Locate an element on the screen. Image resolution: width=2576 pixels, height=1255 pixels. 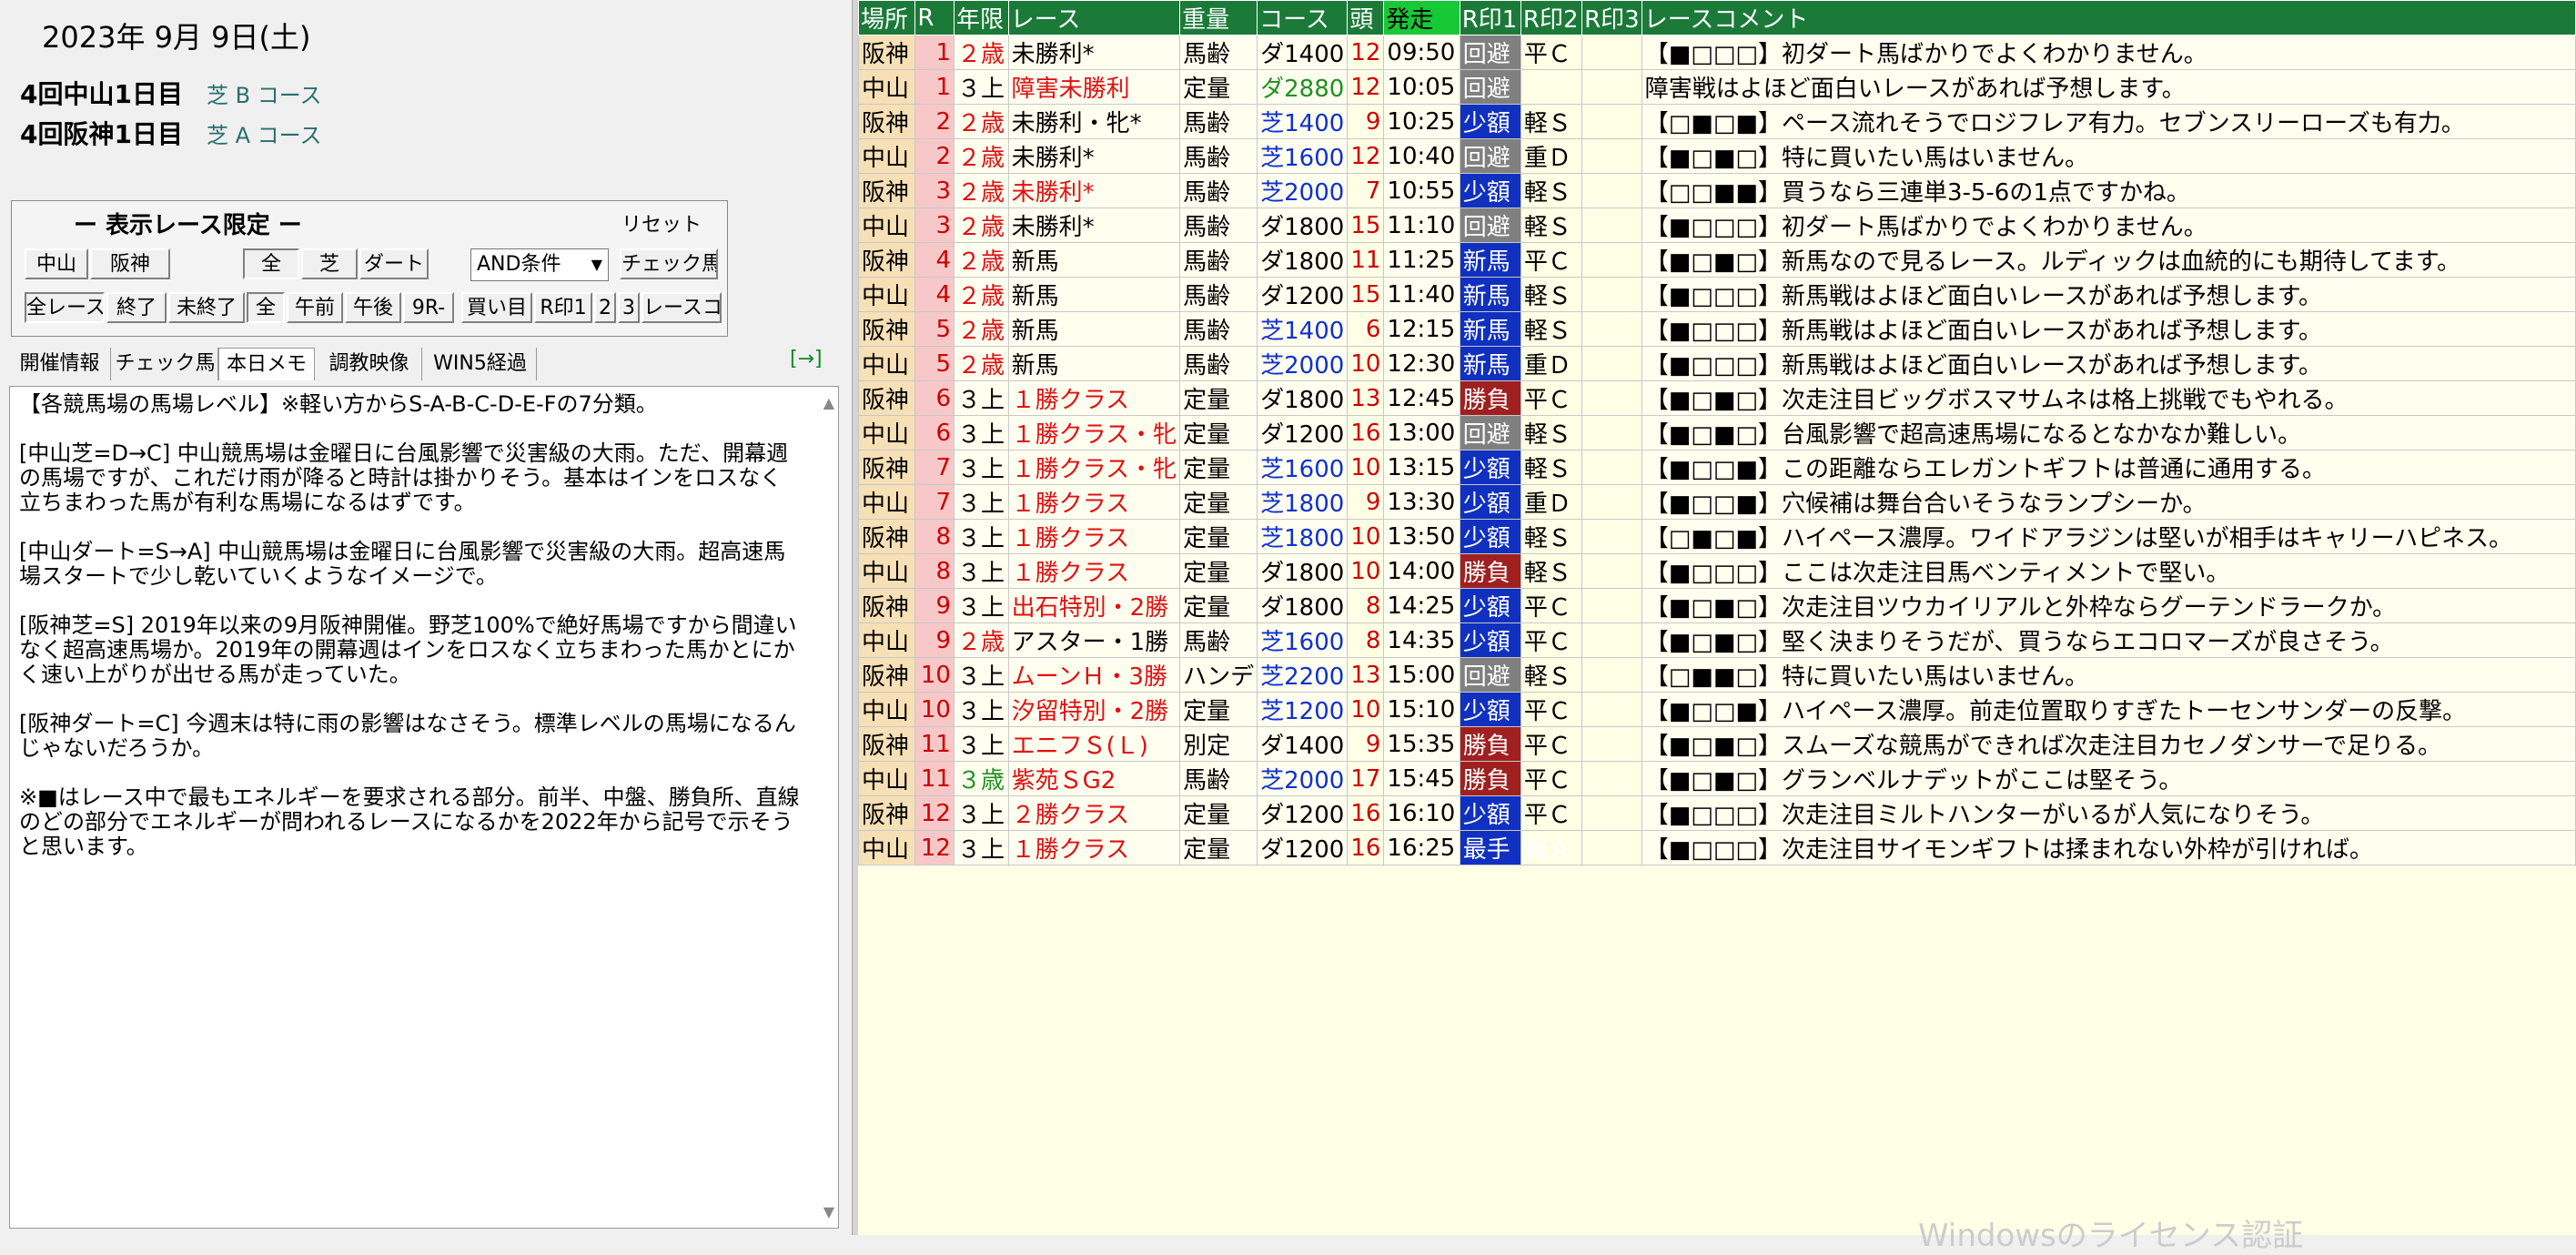
race-name-cell: １勝クラス is located at coordinates (1094, 398).